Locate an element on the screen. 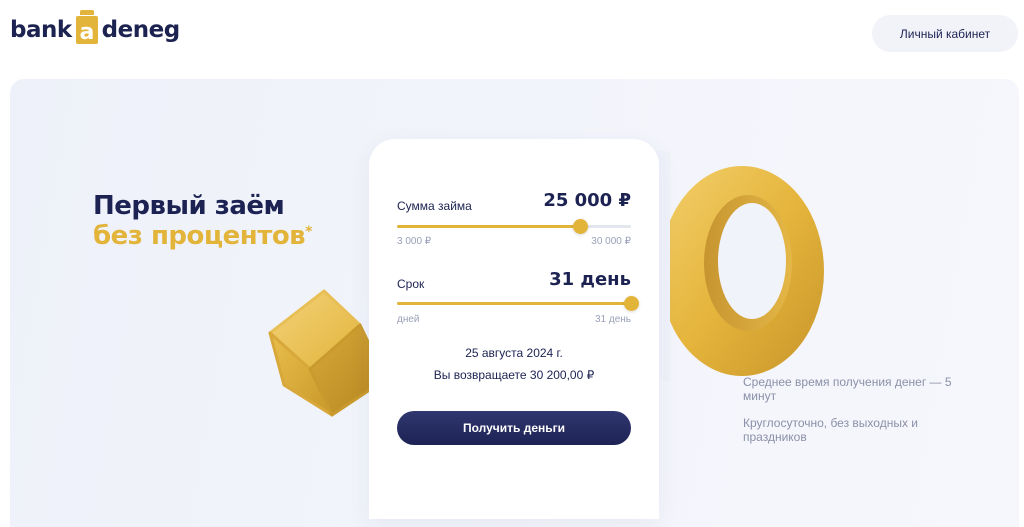  bank-a-deneg-logo: bank a deneg is located at coordinates (95, 27).